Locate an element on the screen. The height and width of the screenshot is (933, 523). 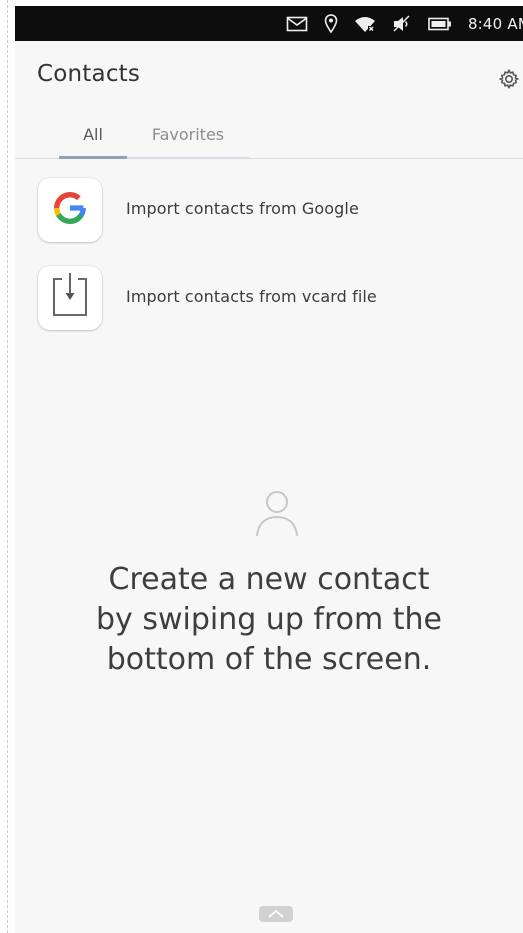
gear-icon is located at coordinates (509, 81).